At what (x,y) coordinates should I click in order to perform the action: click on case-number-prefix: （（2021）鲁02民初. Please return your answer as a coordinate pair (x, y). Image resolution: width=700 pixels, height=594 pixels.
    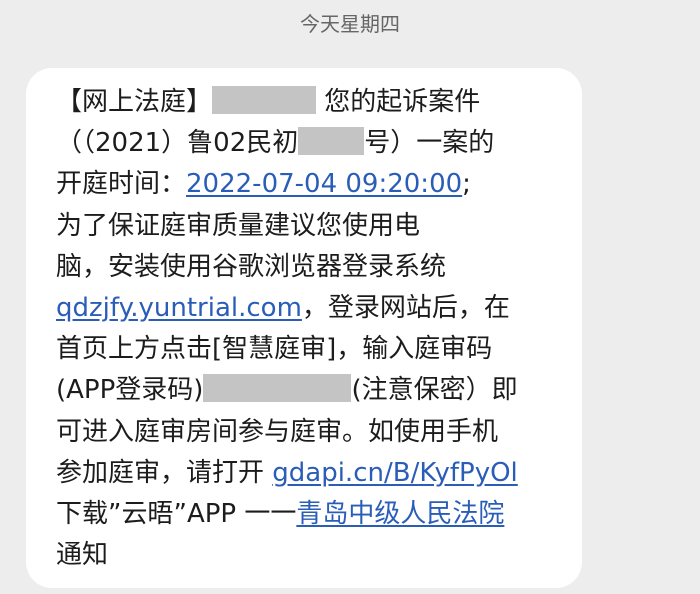
    Looking at the image, I should click on (177, 143).